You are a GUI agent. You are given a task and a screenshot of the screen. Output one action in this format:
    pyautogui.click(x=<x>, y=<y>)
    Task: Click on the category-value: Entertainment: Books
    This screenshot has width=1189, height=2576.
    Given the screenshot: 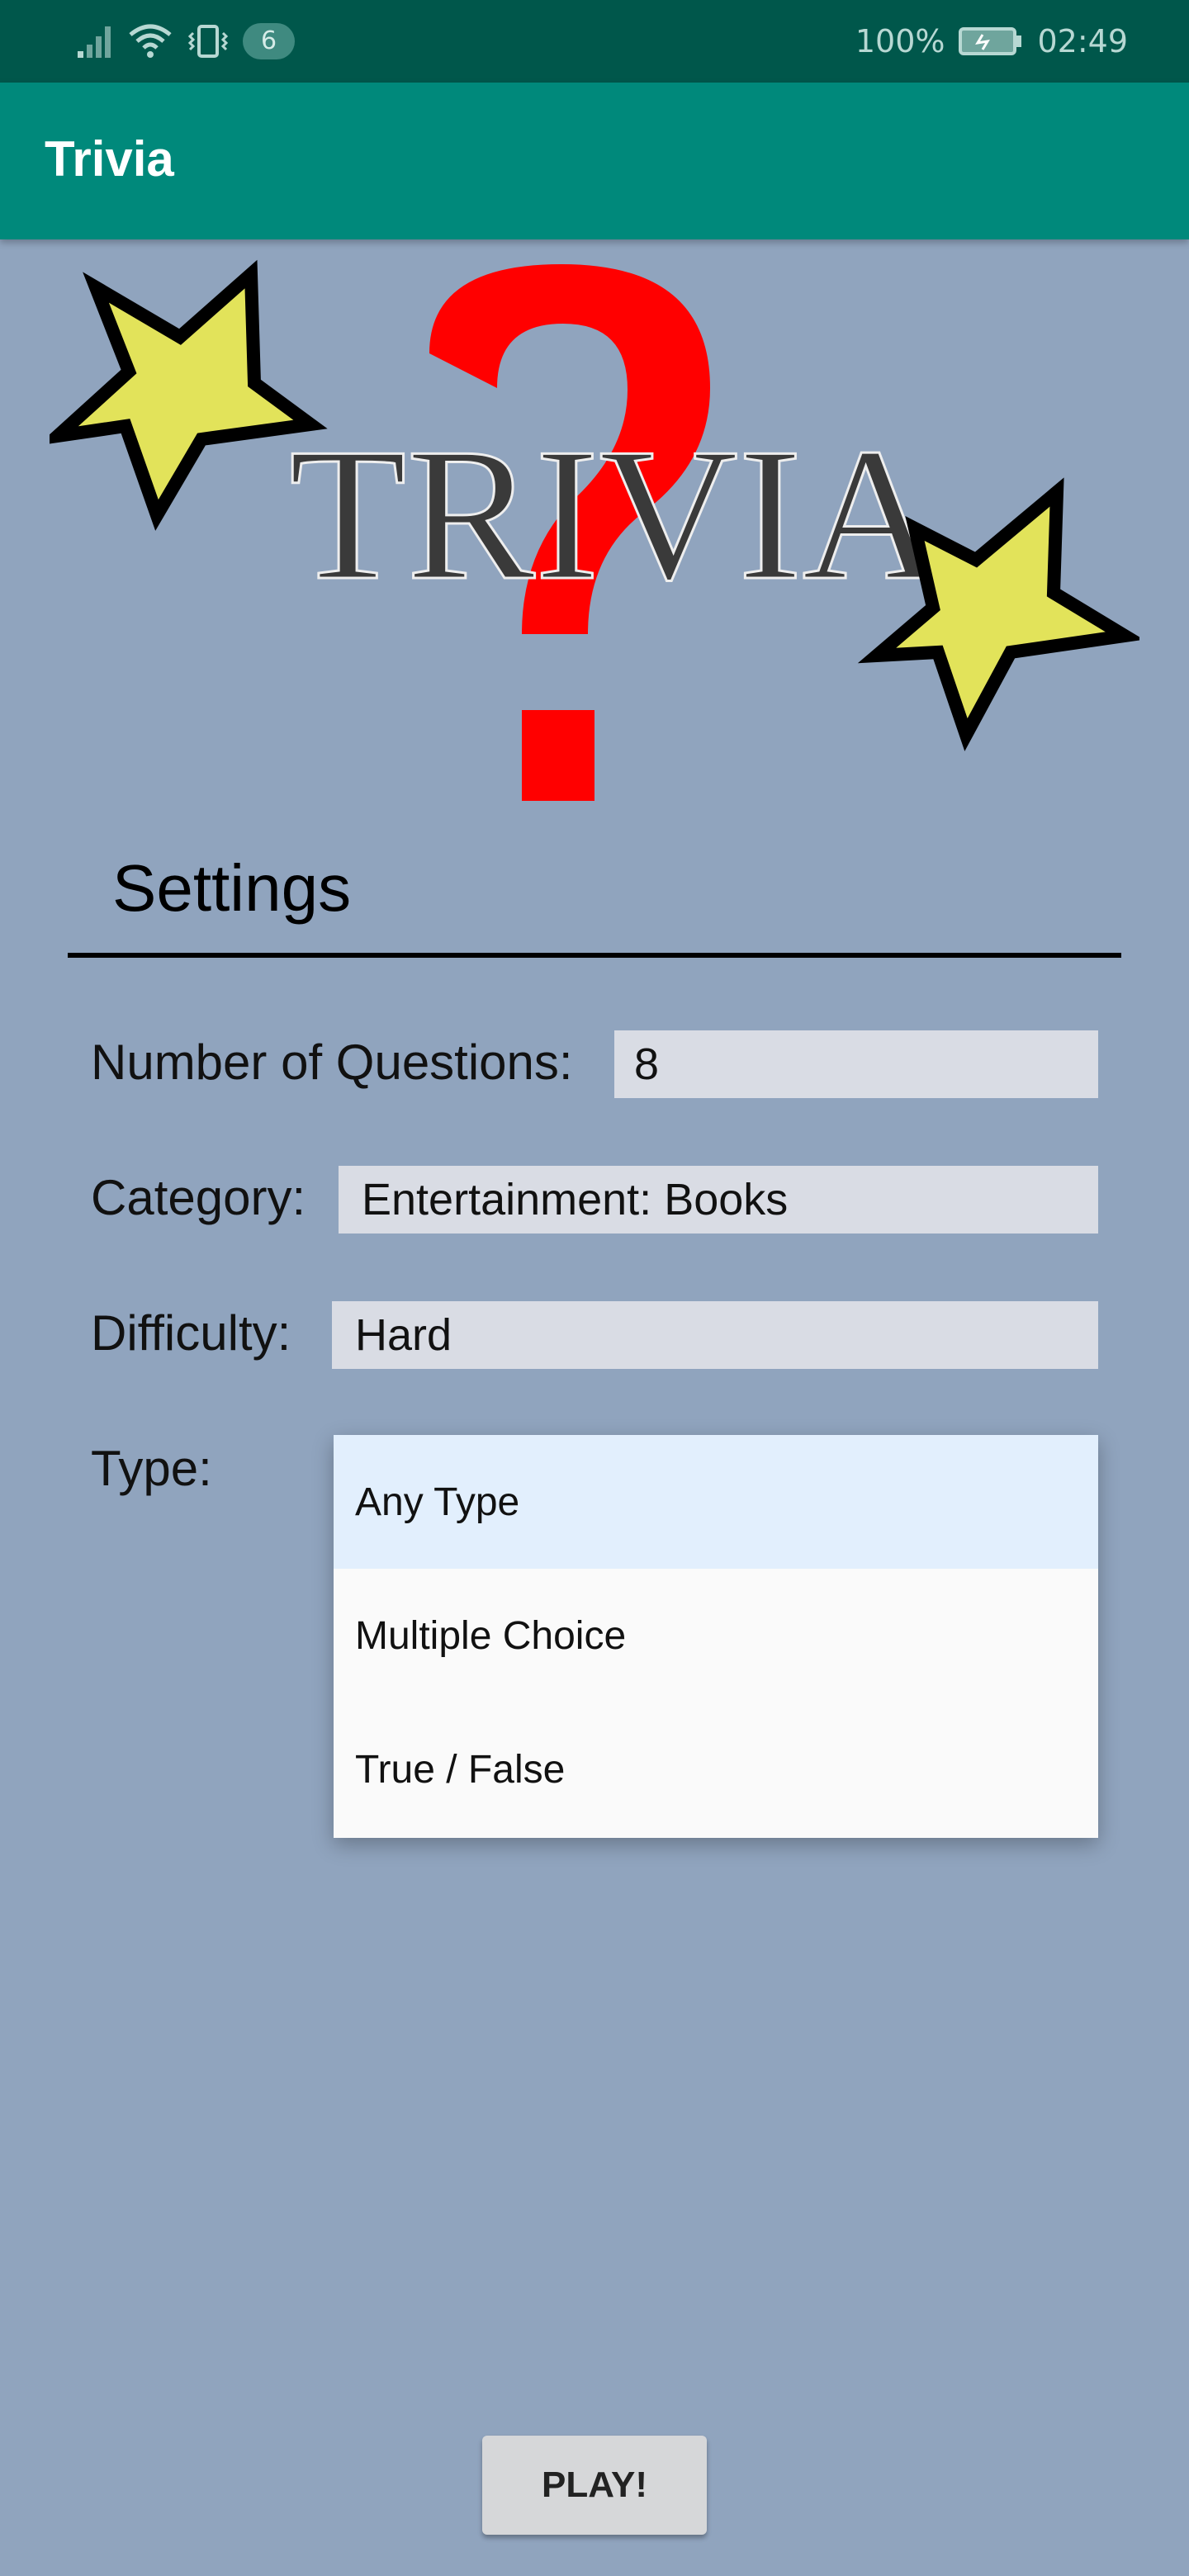 What is the action you would take?
    pyautogui.click(x=575, y=1199)
    